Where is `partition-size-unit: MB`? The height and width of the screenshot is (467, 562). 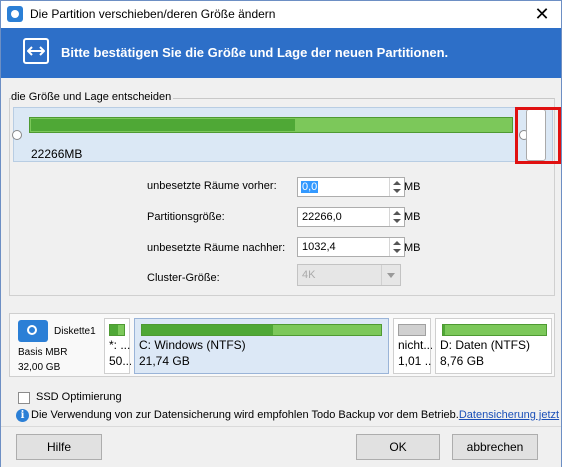 partition-size-unit: MB is located at coordinates (412, 217).